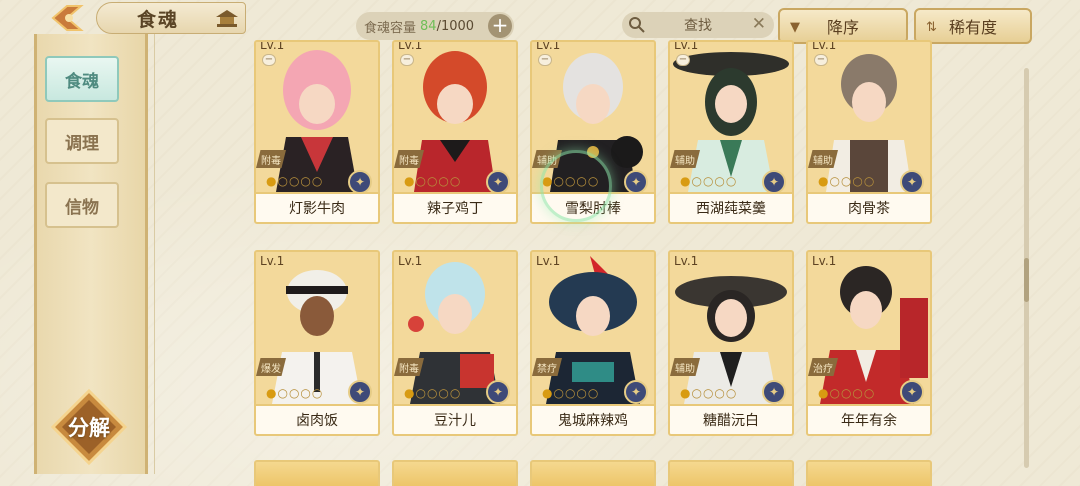 The height and width of the screenshot is (486, 1080). I want to click on card-row2-4: Lv.1 辅助 ●○○○○ ✦ 糖醋沅白, so click(731, 343).